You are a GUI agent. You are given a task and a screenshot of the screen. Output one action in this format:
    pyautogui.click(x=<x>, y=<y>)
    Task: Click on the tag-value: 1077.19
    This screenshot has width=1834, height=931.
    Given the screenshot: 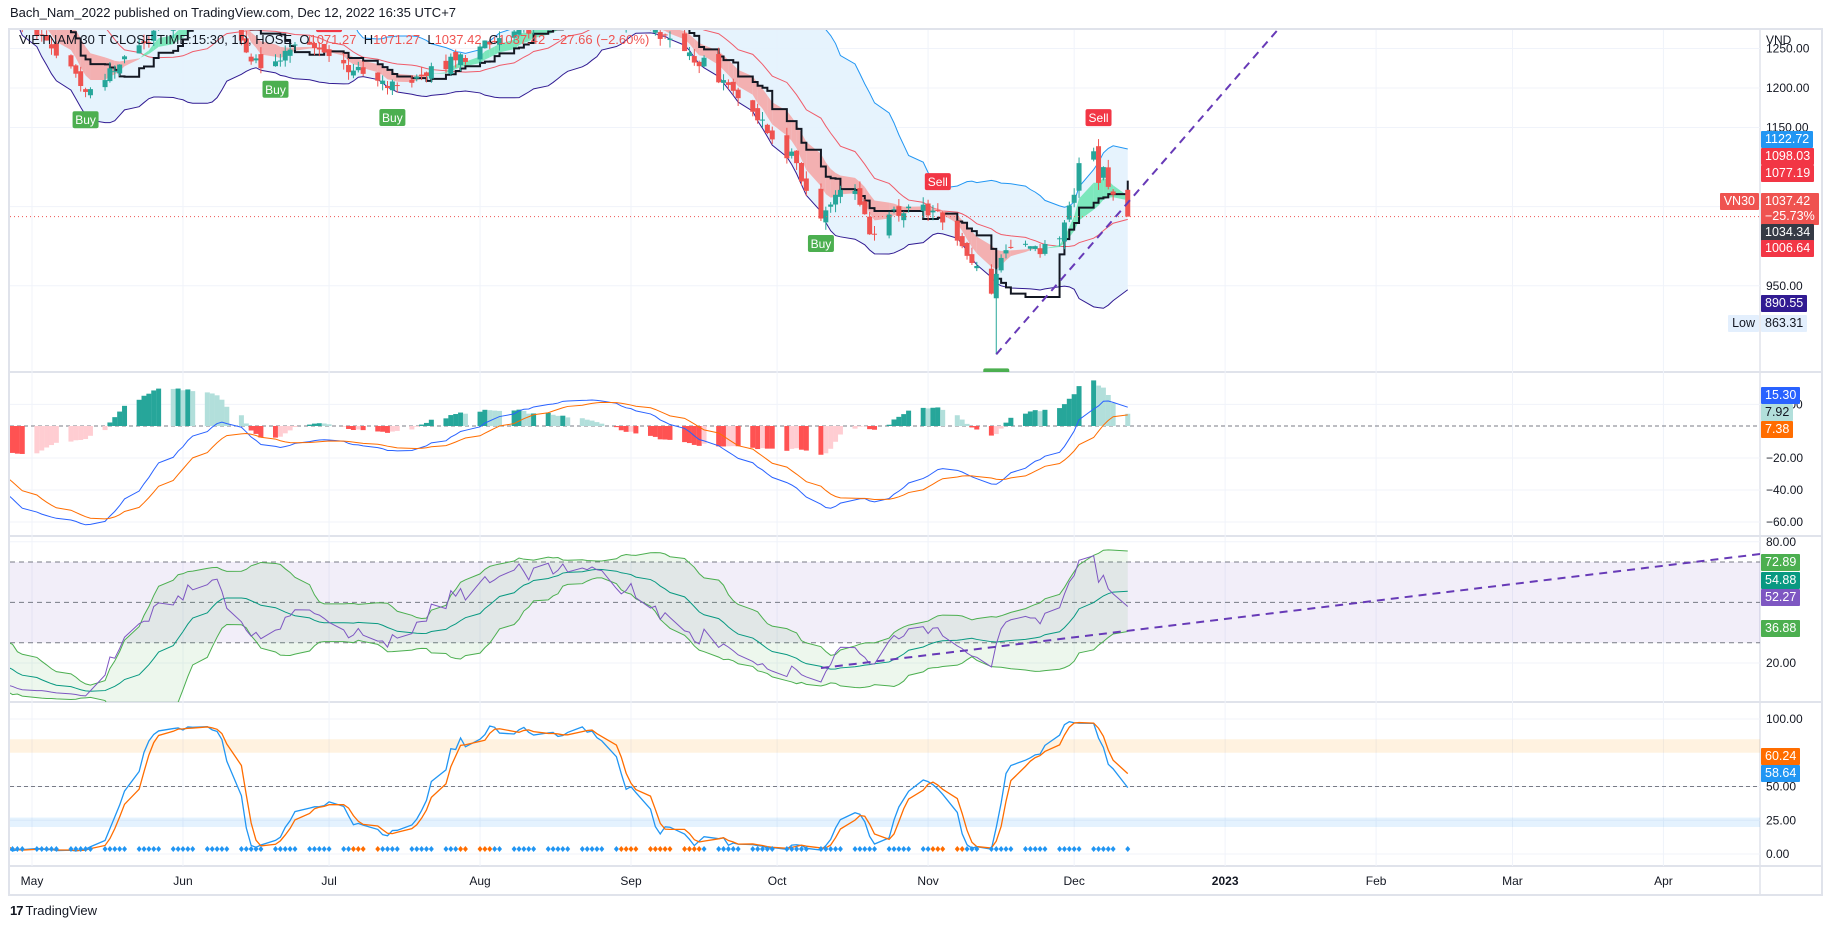 What is the action you would take?
    pyautogui.click(x=1788, y=173)
    